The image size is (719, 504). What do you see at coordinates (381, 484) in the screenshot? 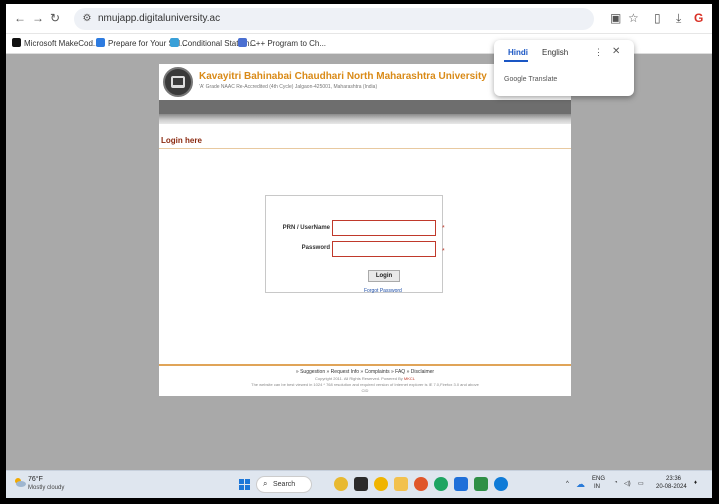
I see `widgets-app-icon` at bounding box center [381, 484].